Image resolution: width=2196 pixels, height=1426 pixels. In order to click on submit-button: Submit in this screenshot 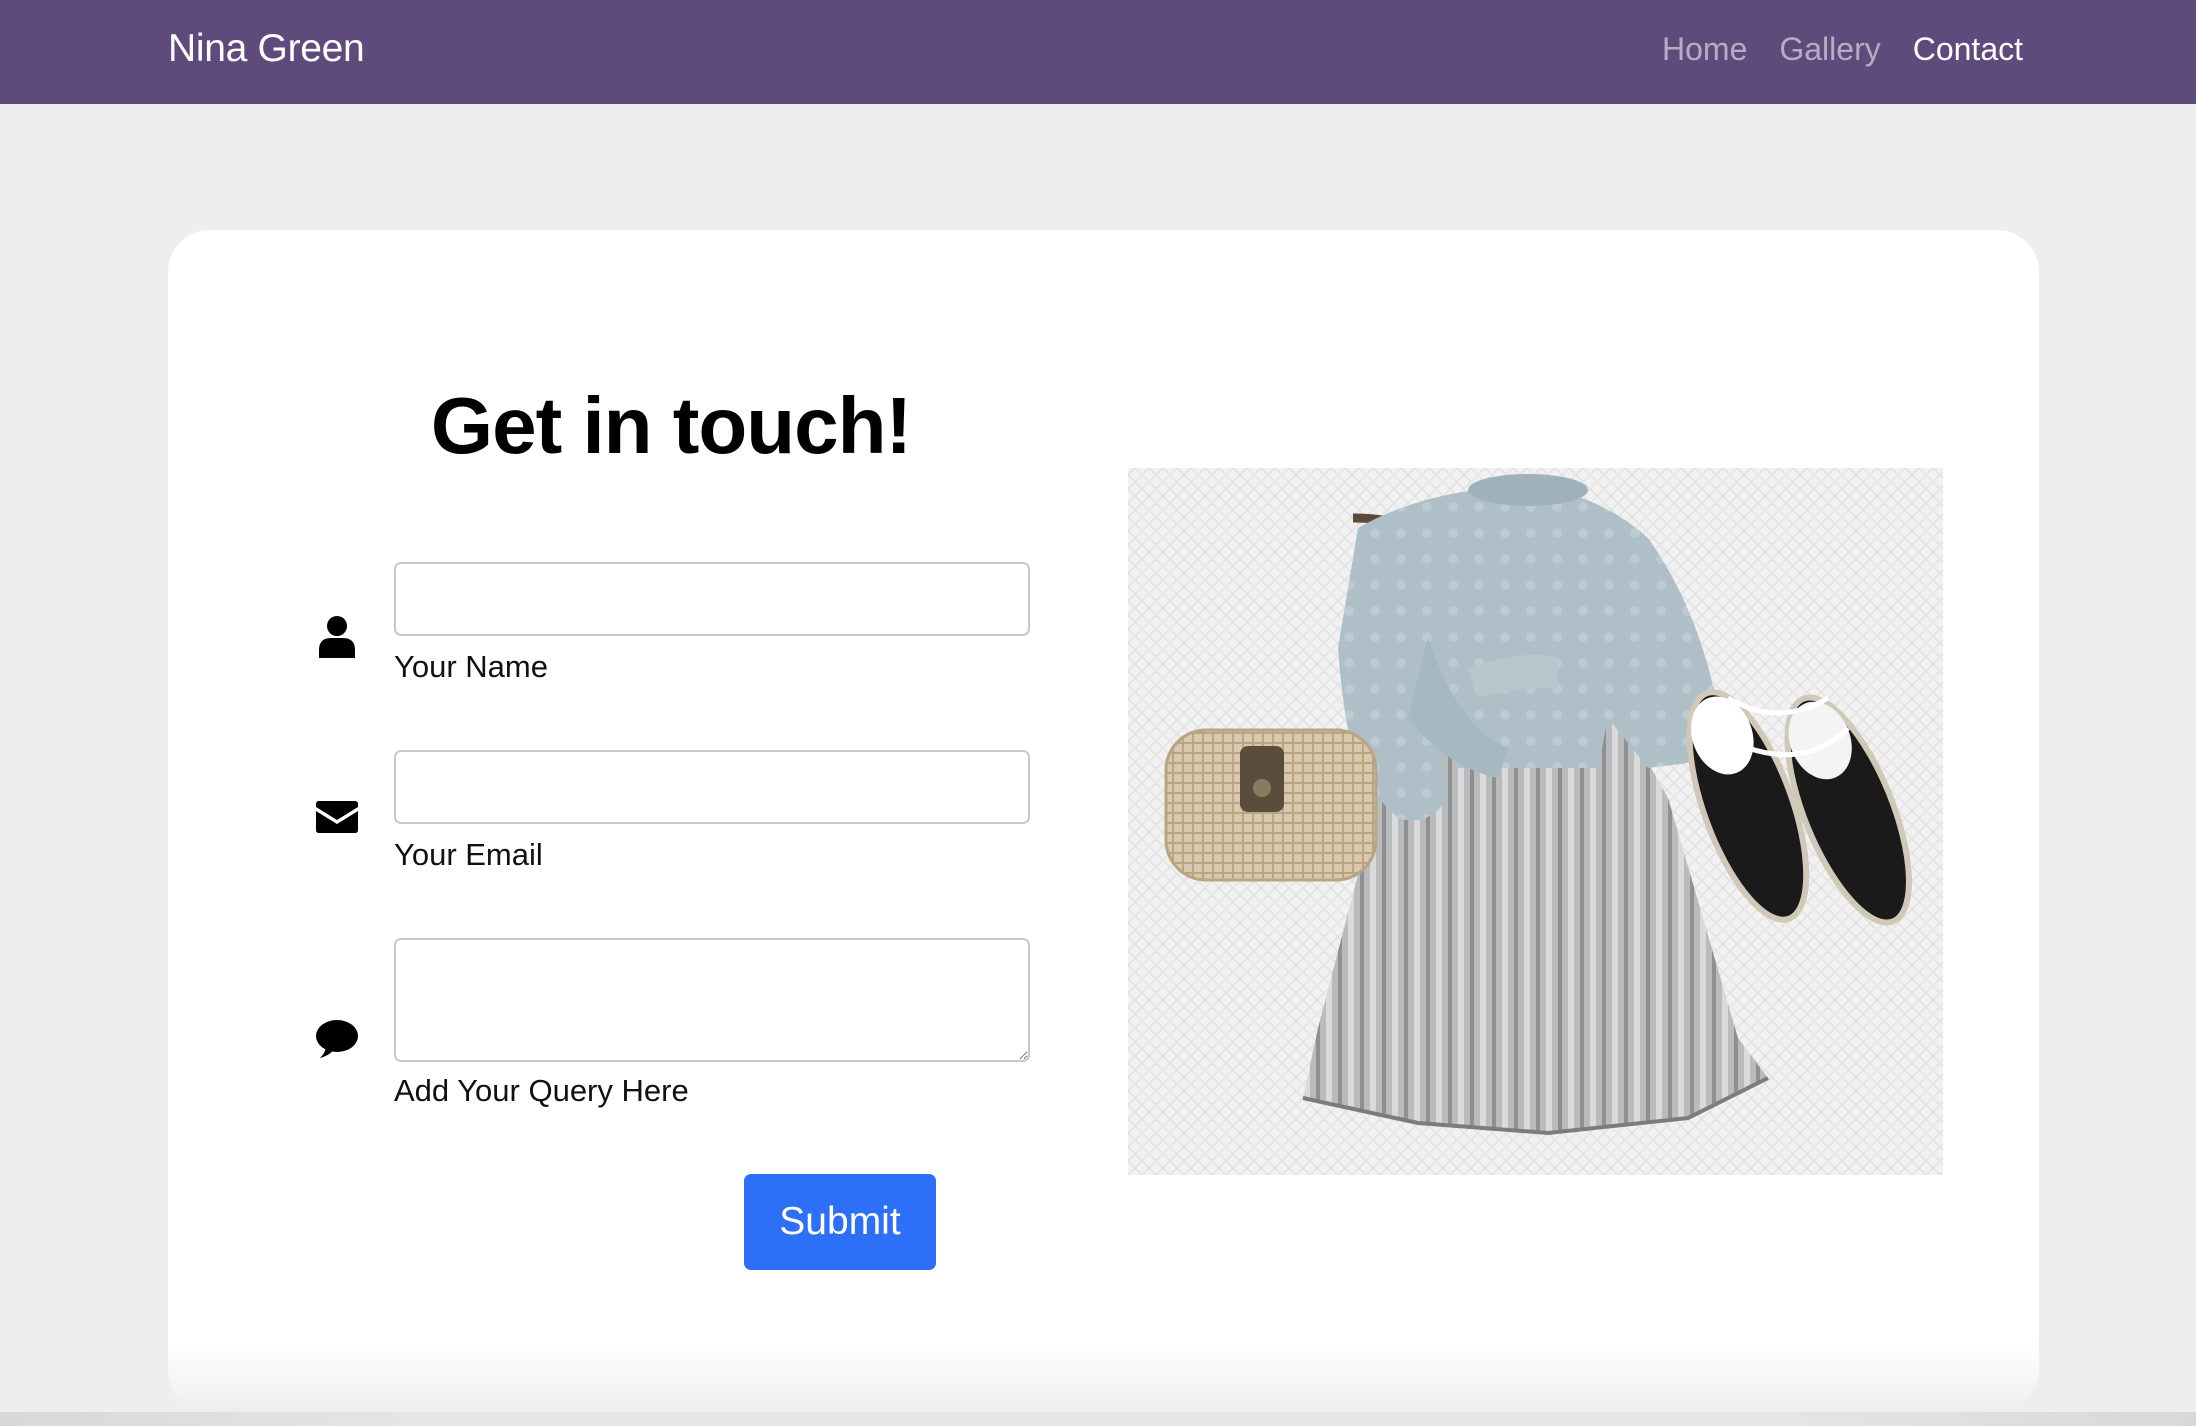, I will do `click(840, 1222)`.